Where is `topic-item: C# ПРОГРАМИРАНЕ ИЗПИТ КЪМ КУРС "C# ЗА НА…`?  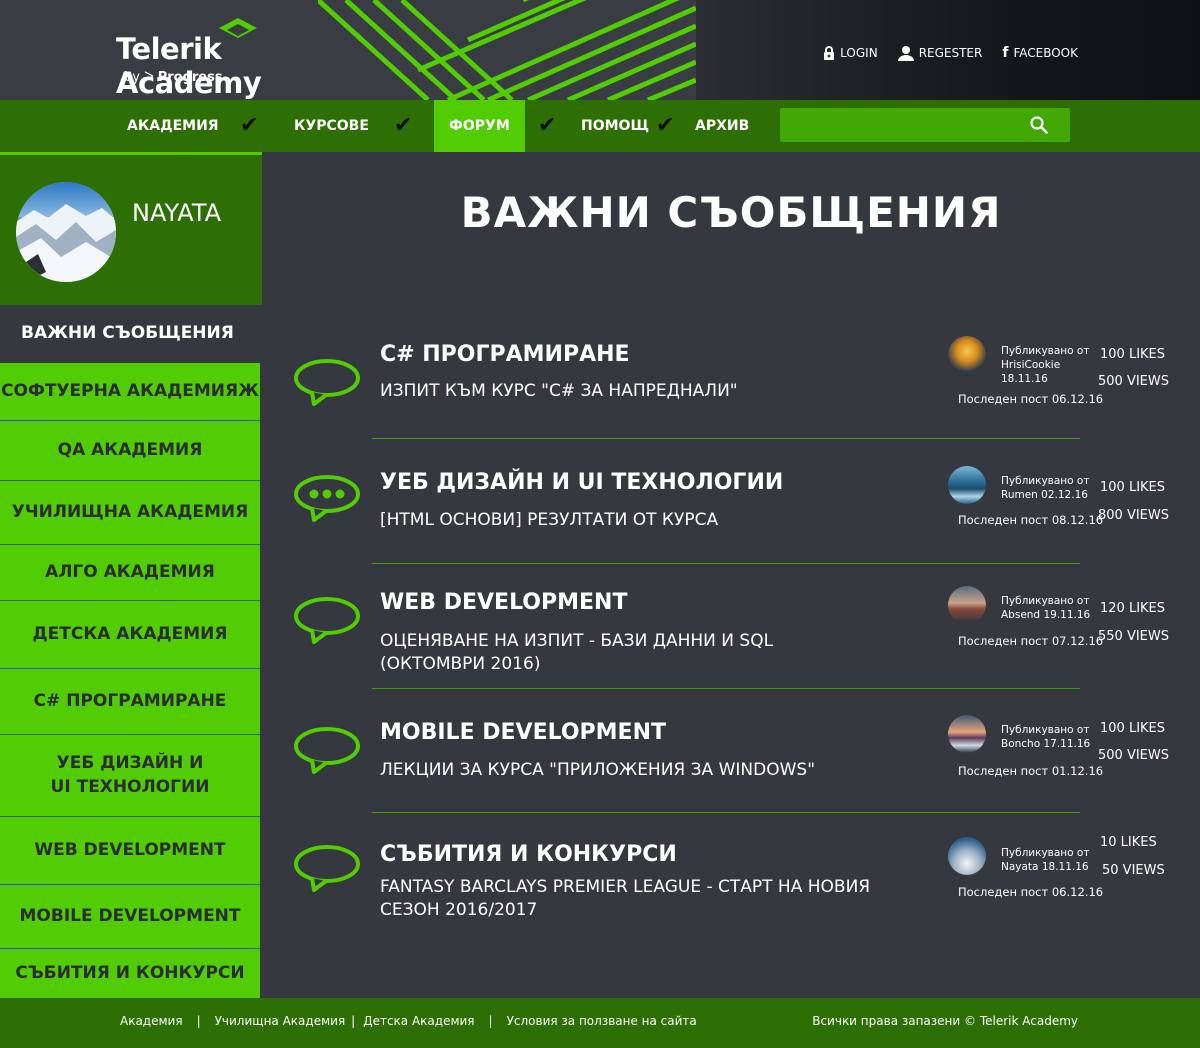 topic-item: C# ПРОГРАМИРАНЕ ИЗПИТ КЪМ КУРС "C# ЗА НА… is located at coordinates (731, 380).